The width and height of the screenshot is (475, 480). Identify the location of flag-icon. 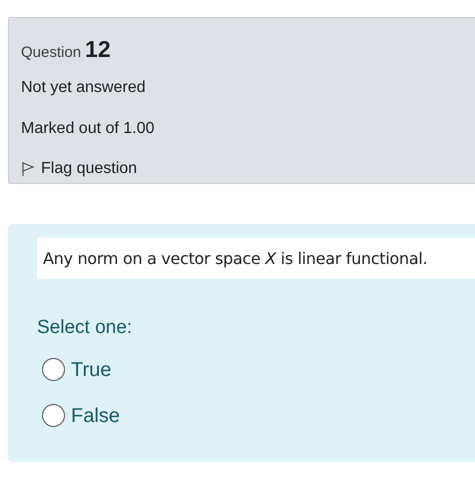
(28, 168).